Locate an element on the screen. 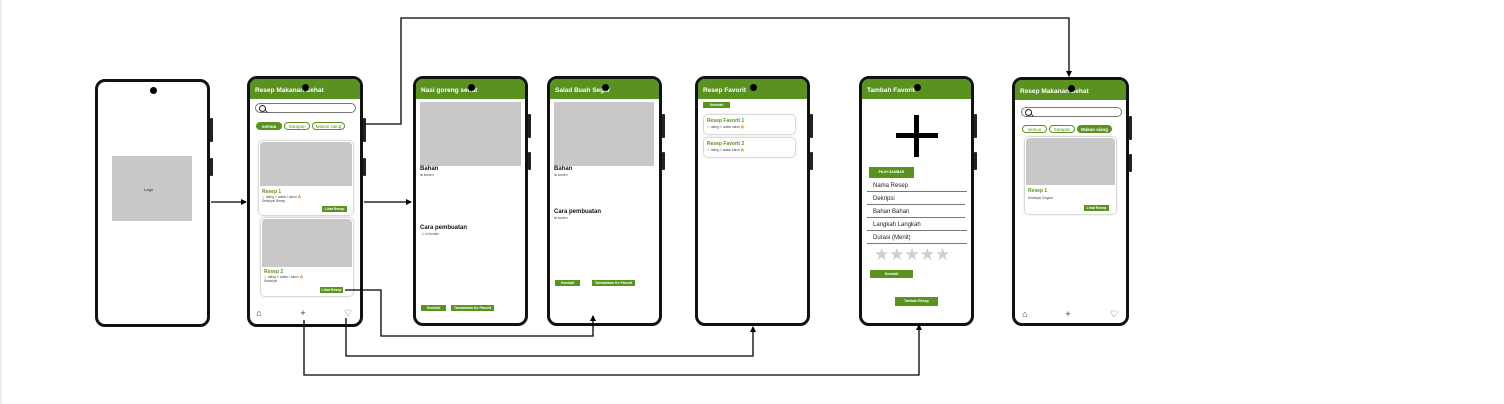 Image resolution: width=1504 pixels, height=404 pixels. arrow-add-to-form is located at coordinates (612, 348).